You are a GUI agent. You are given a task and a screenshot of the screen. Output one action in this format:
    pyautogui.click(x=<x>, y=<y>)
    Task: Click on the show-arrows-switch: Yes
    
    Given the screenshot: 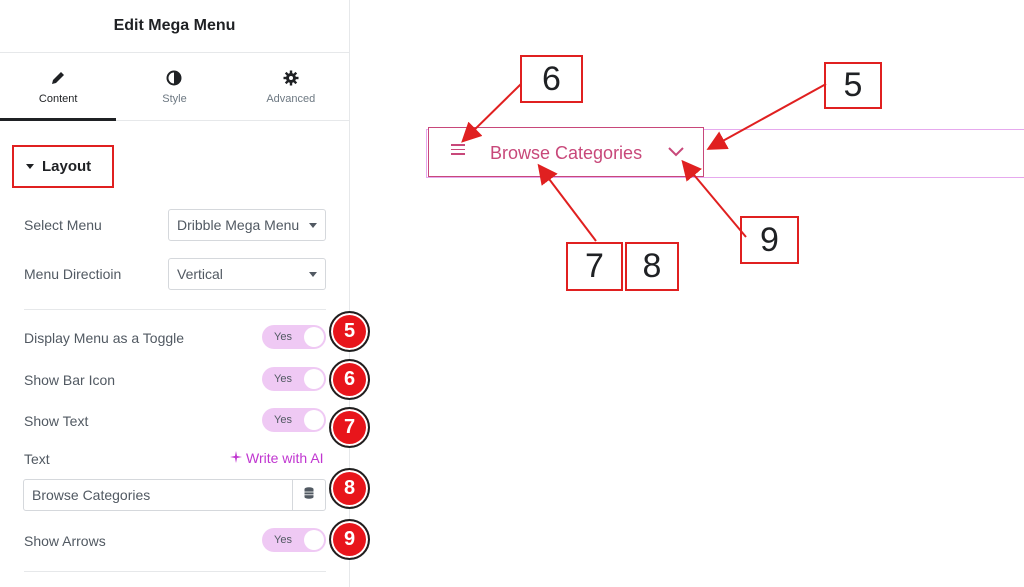 What is the action you would take?
    pyautogui.click(x=294, y=540)
    